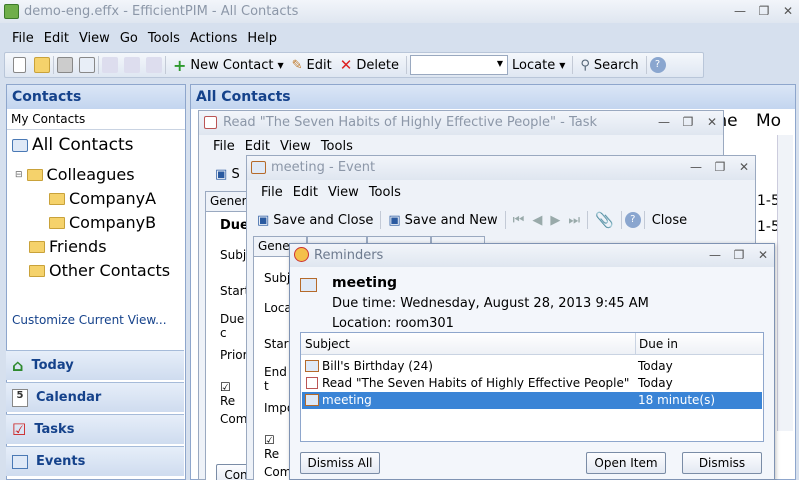 The image size is (799, 480). I want to click on tree-item-friends: Friends, so click(68, 246).